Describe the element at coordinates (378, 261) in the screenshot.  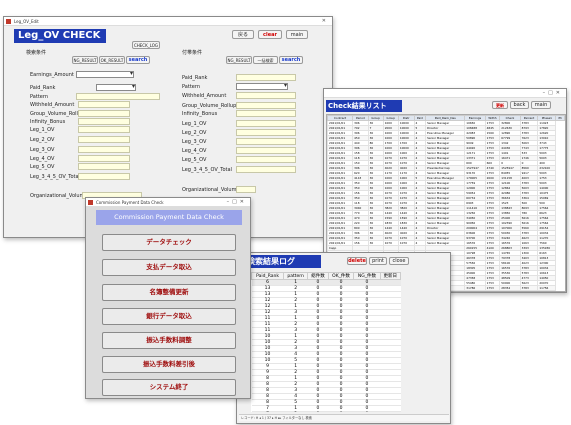
I see `print-button: print` at that location.